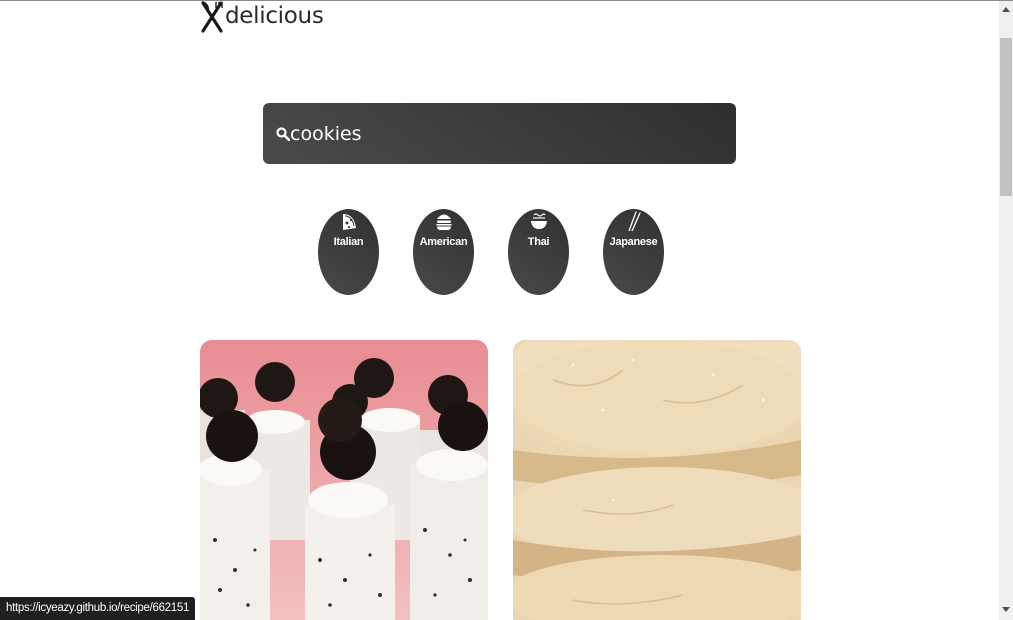 This screenshot has width=1013, height=620. I want to click on vertical-scrollbar, so click(1006, 310).